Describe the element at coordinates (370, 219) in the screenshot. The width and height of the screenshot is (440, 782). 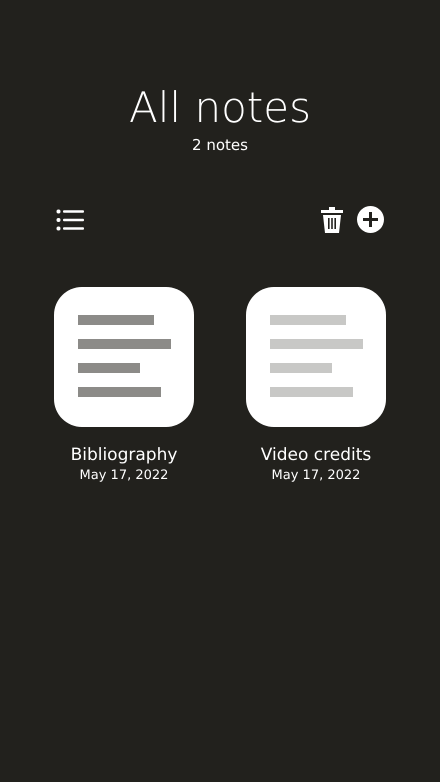
I see `add-icon` at that location.